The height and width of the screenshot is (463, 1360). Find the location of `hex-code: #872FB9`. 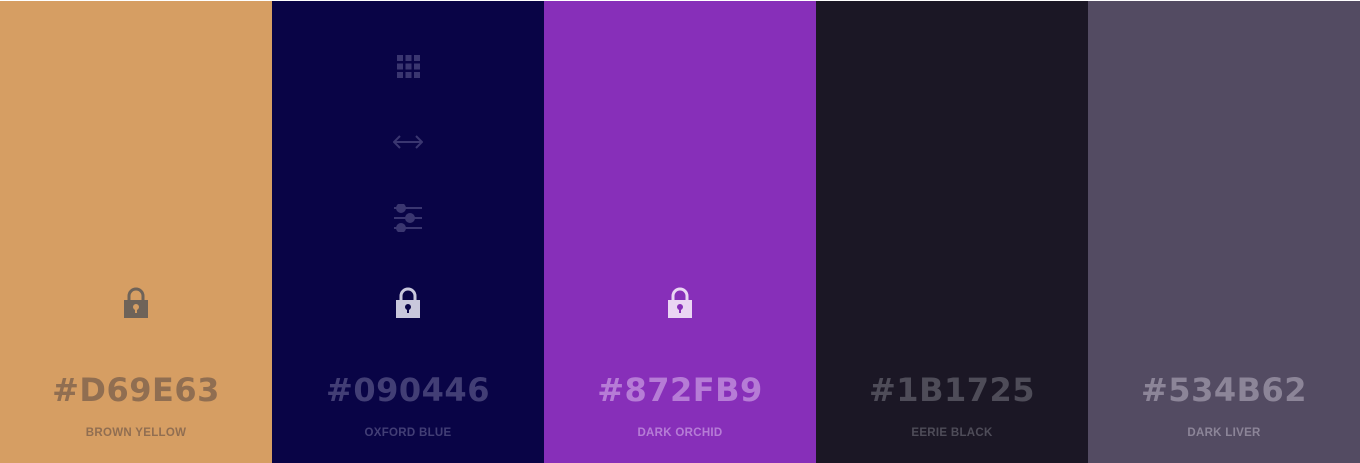

hex-code: #872FB9 is located at coordinates (680, 390).